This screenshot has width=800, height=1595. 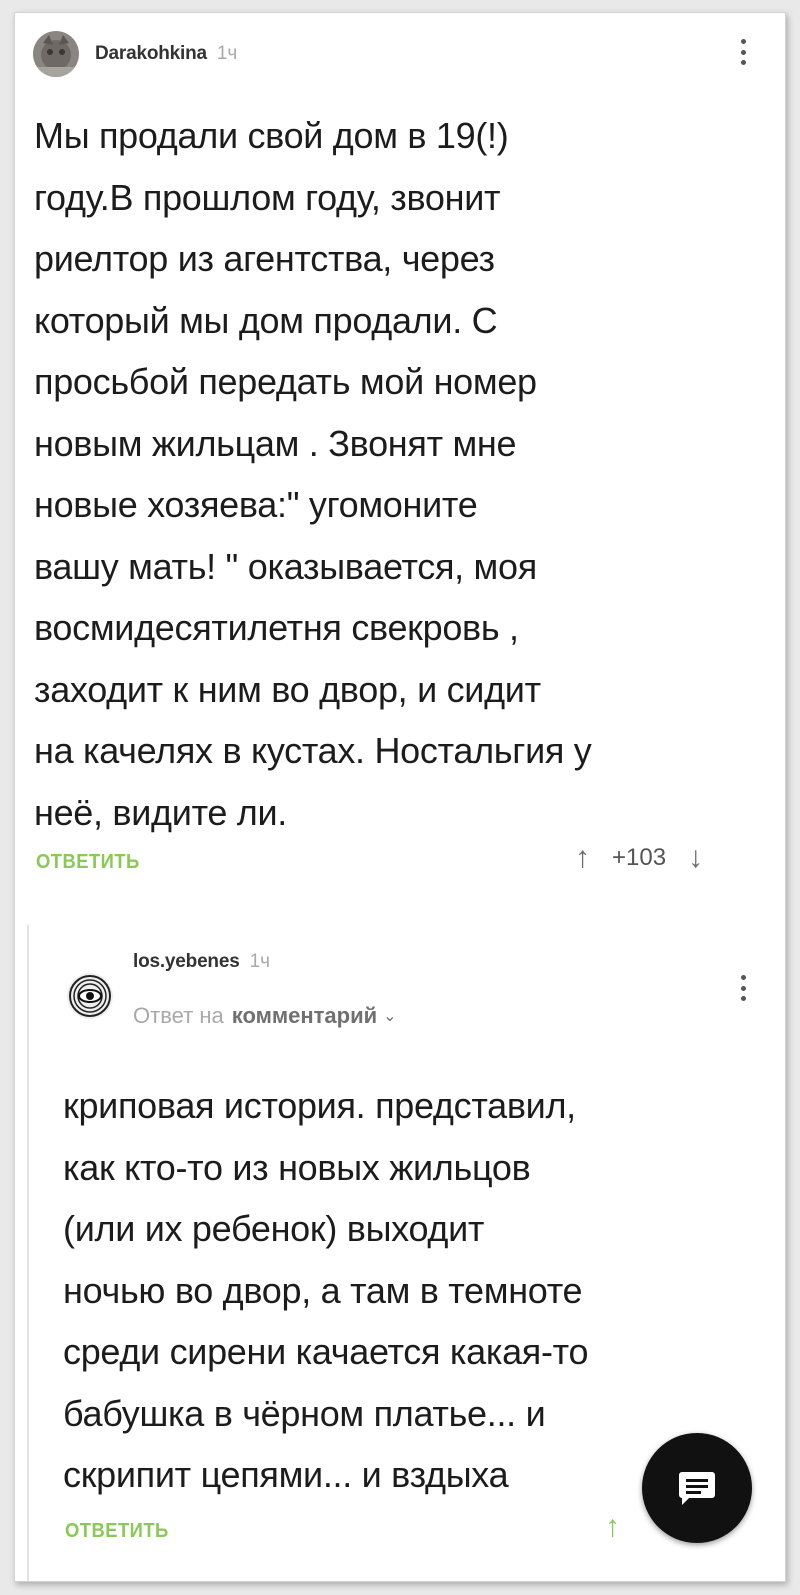 What do you see at coordinates (90, 996) in the screenshot?
I see `reply-avatar` at bounding box center [90, 996].